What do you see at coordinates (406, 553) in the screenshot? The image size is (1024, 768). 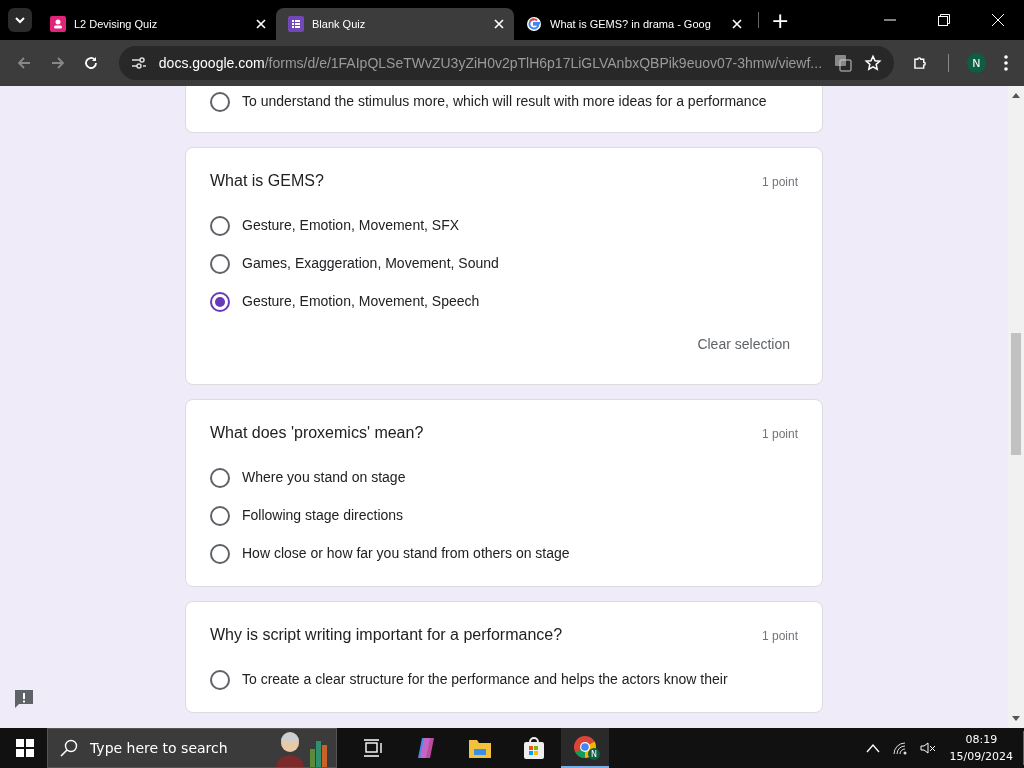 I see `option-label: How close or how far you stand from others on stage` at bounding box center [406, 553].